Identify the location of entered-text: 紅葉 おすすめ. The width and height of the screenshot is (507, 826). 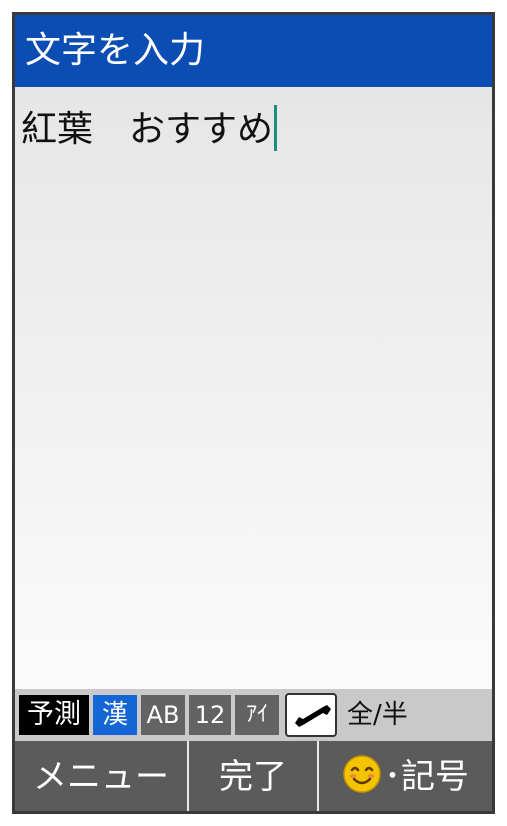
(147, 129).